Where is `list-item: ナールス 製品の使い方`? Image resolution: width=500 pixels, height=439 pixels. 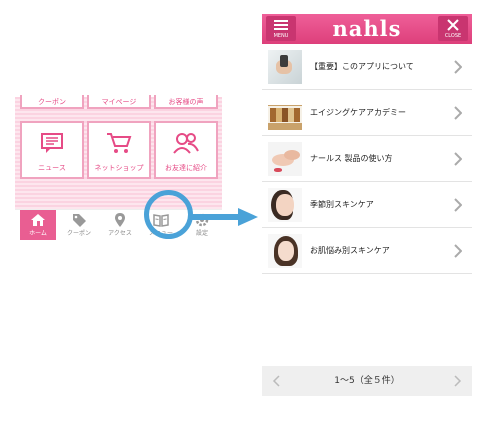
list-item: ナールス 製品の使い方 is located at coordinates (367, 159).